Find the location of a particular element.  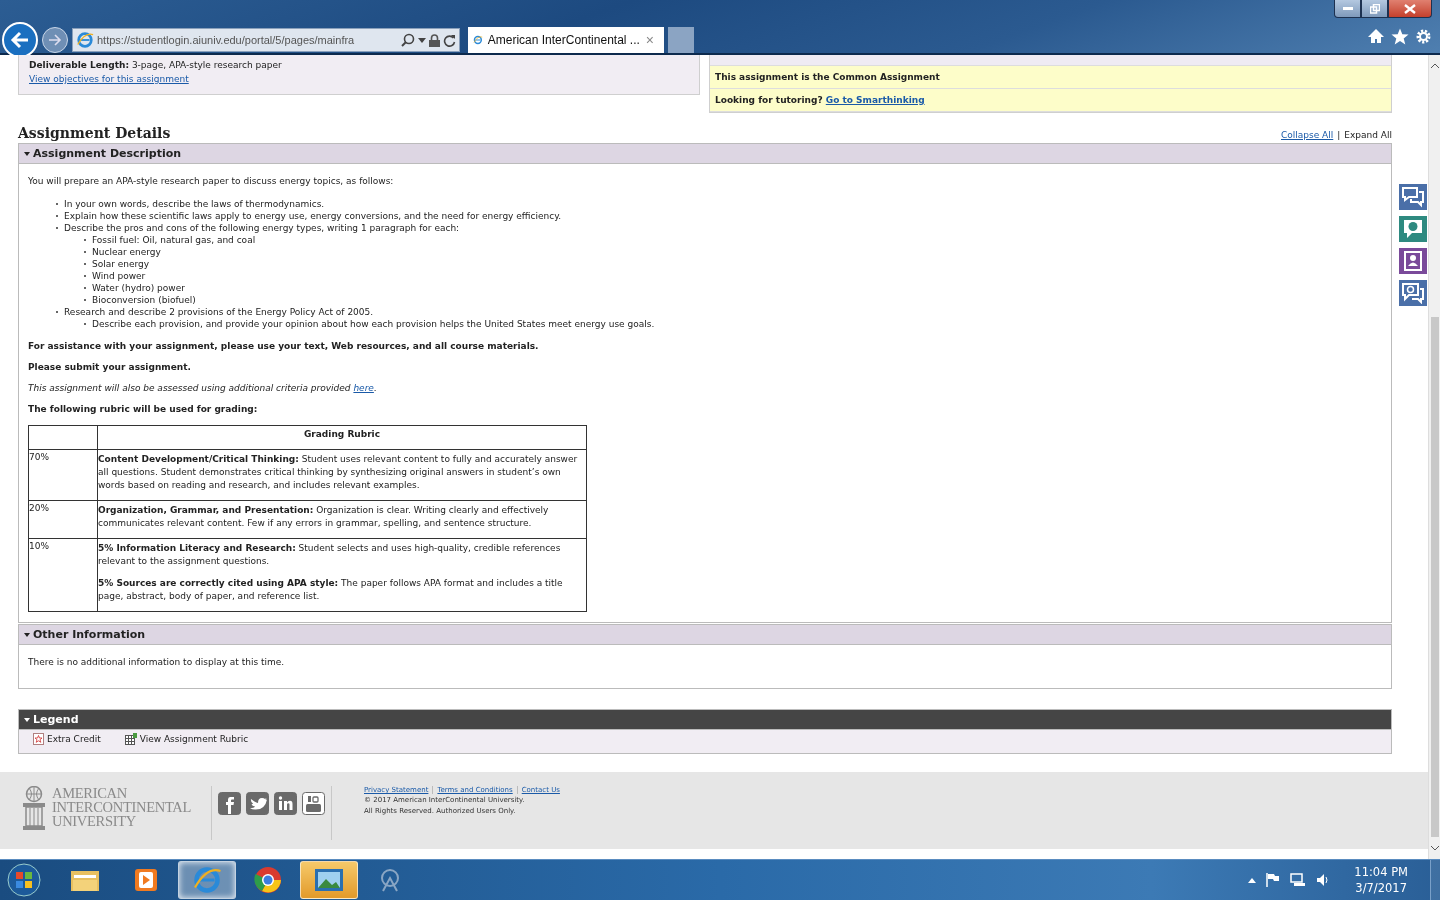

minimize-button is located at coordinates (1347, 9).